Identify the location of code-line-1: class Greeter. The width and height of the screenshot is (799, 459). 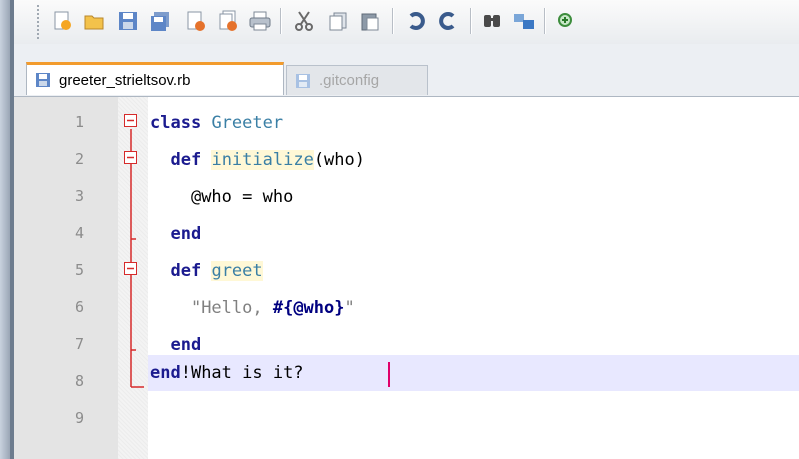
(216, 123).